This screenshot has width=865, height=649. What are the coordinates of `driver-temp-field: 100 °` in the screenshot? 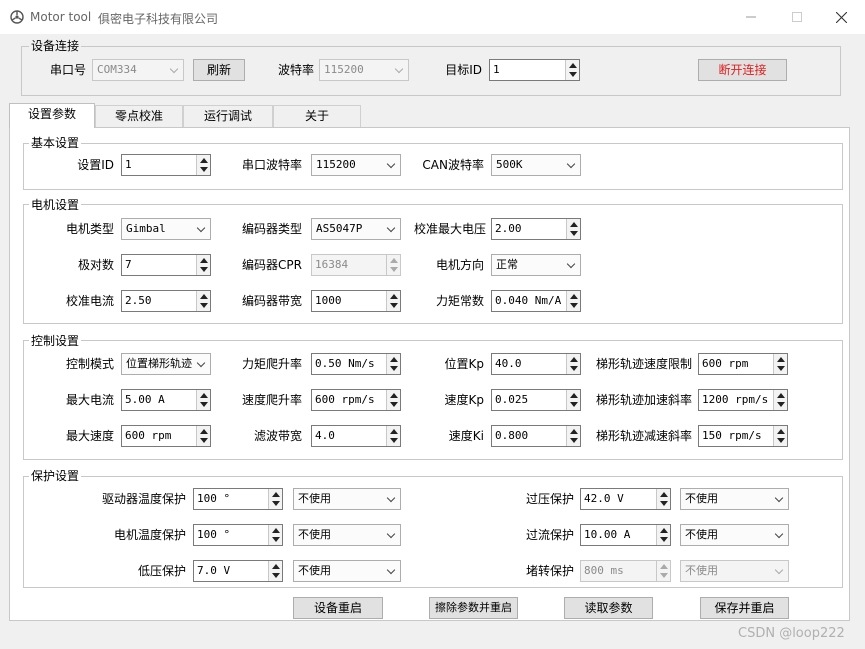 It's located at (238, 499).